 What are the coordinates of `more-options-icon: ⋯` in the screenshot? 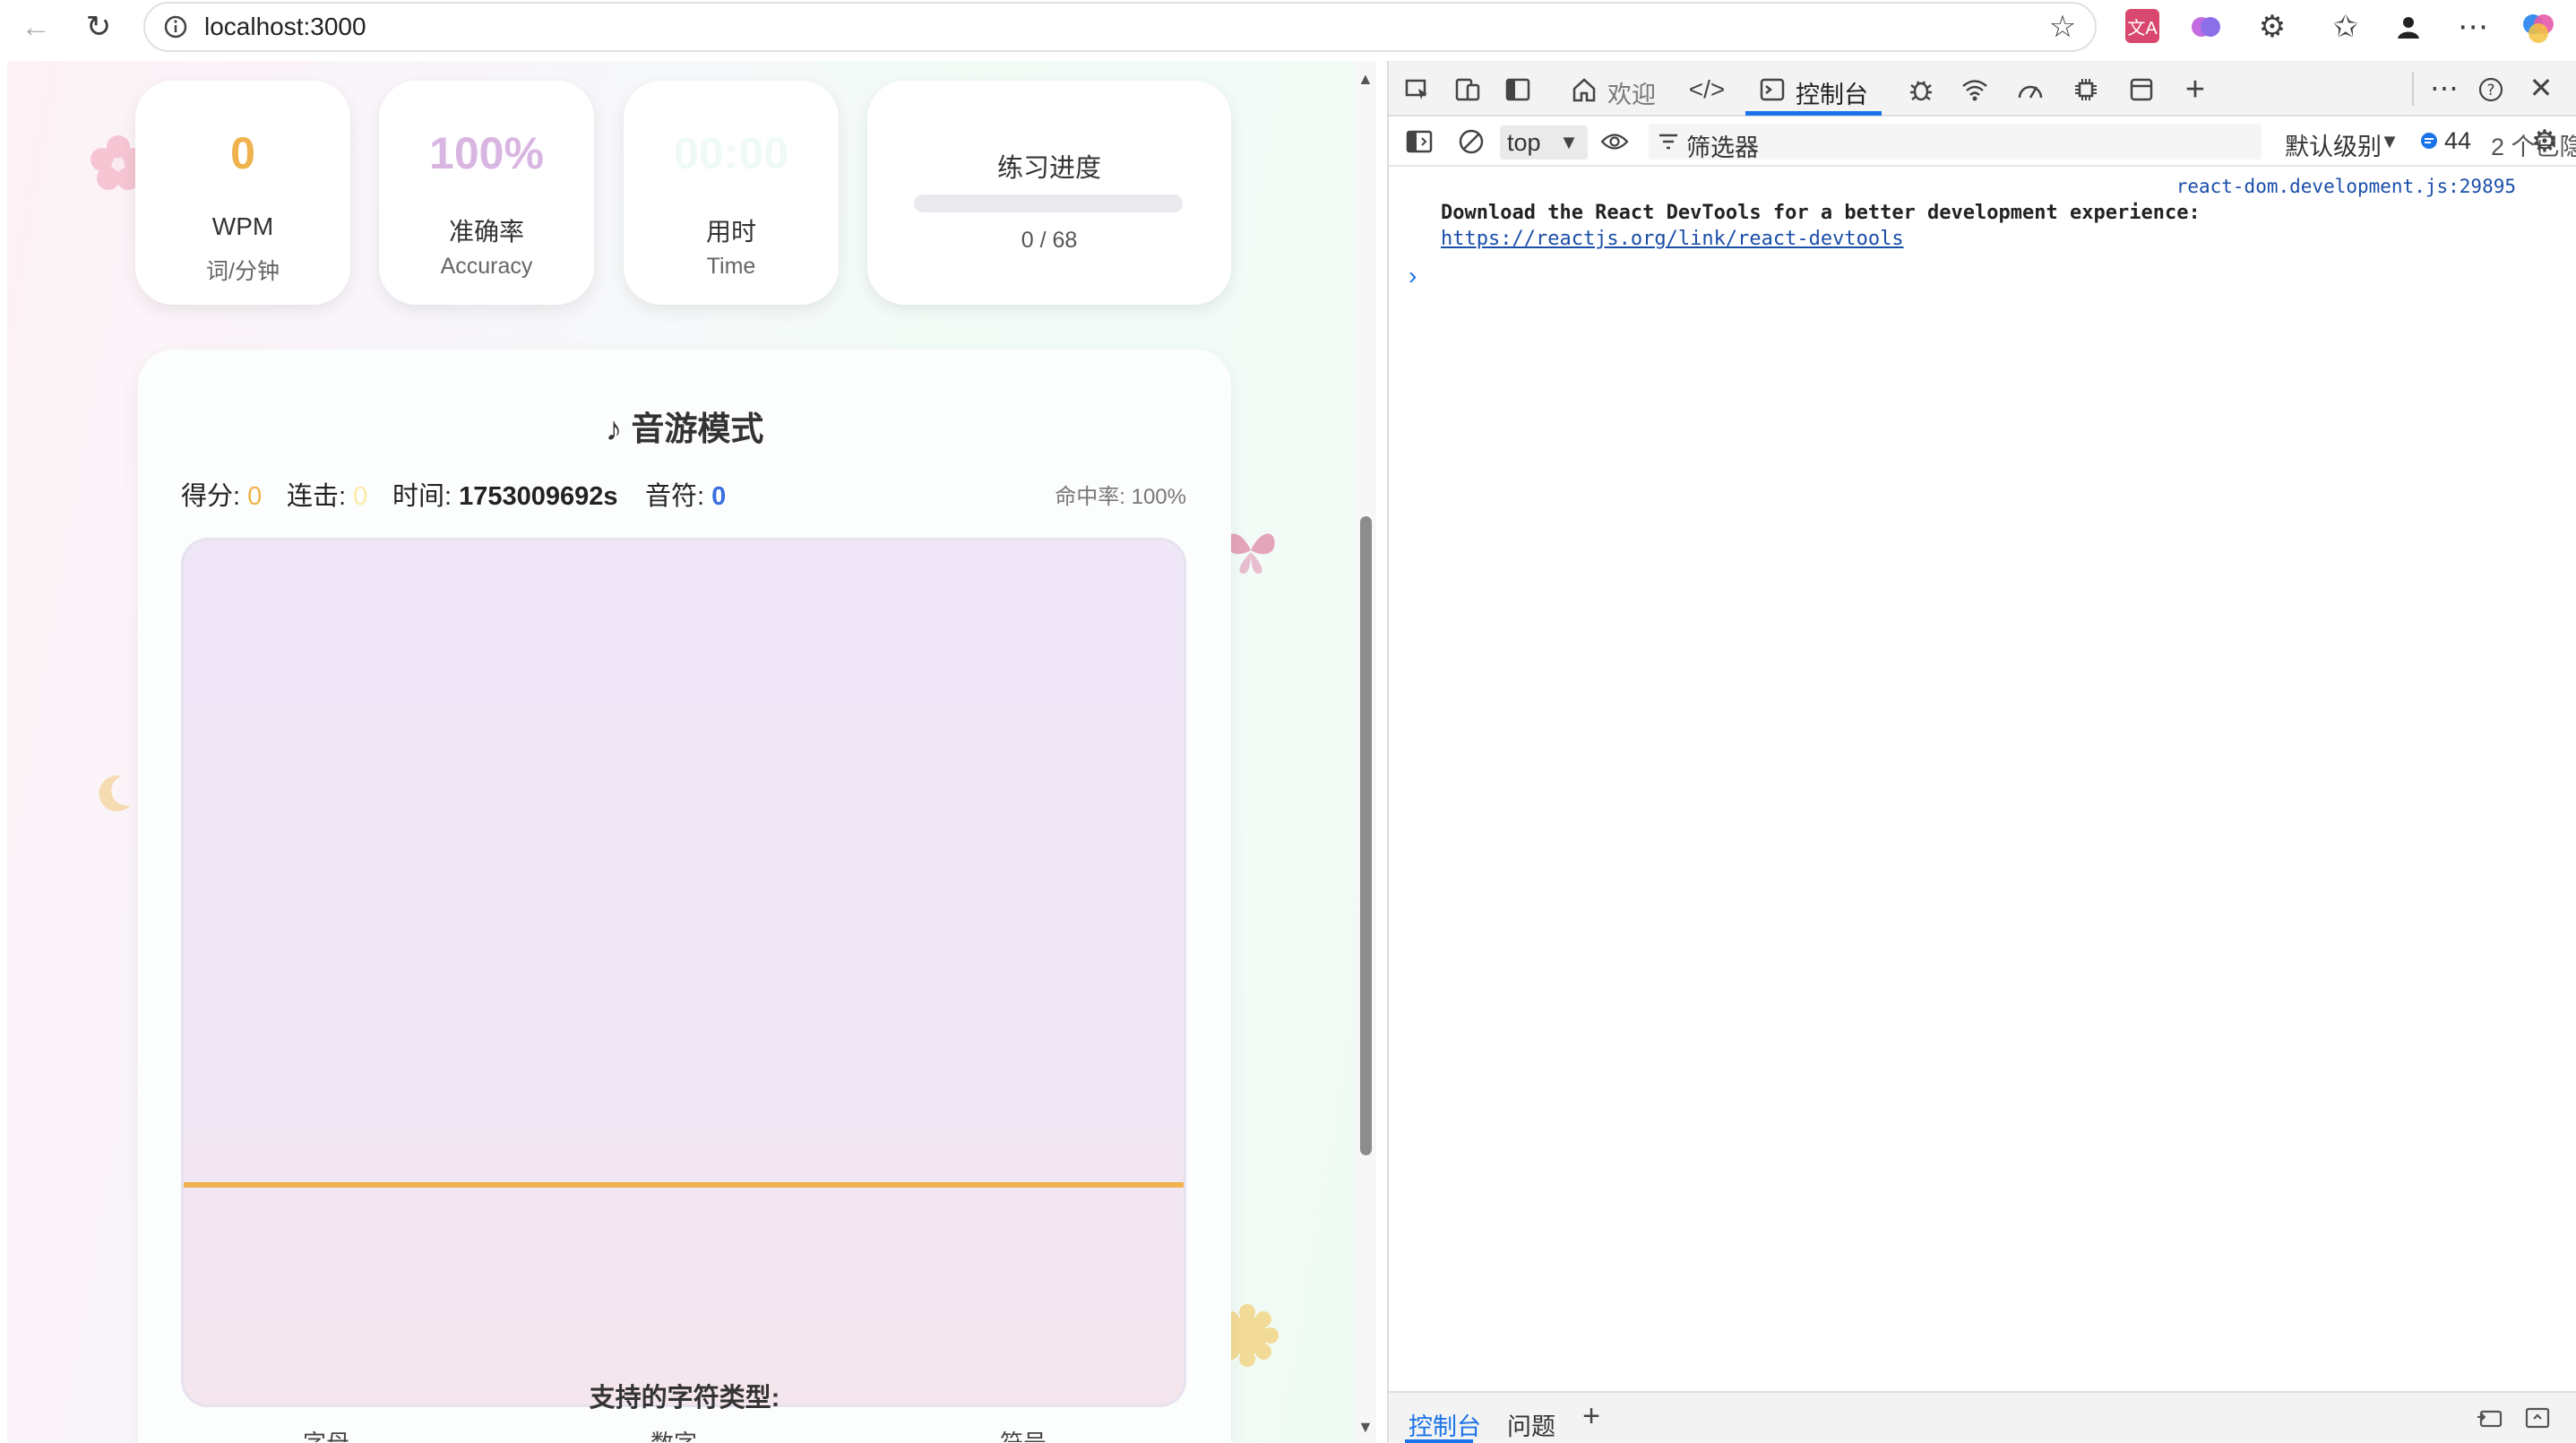 It's located at (2444, 88).